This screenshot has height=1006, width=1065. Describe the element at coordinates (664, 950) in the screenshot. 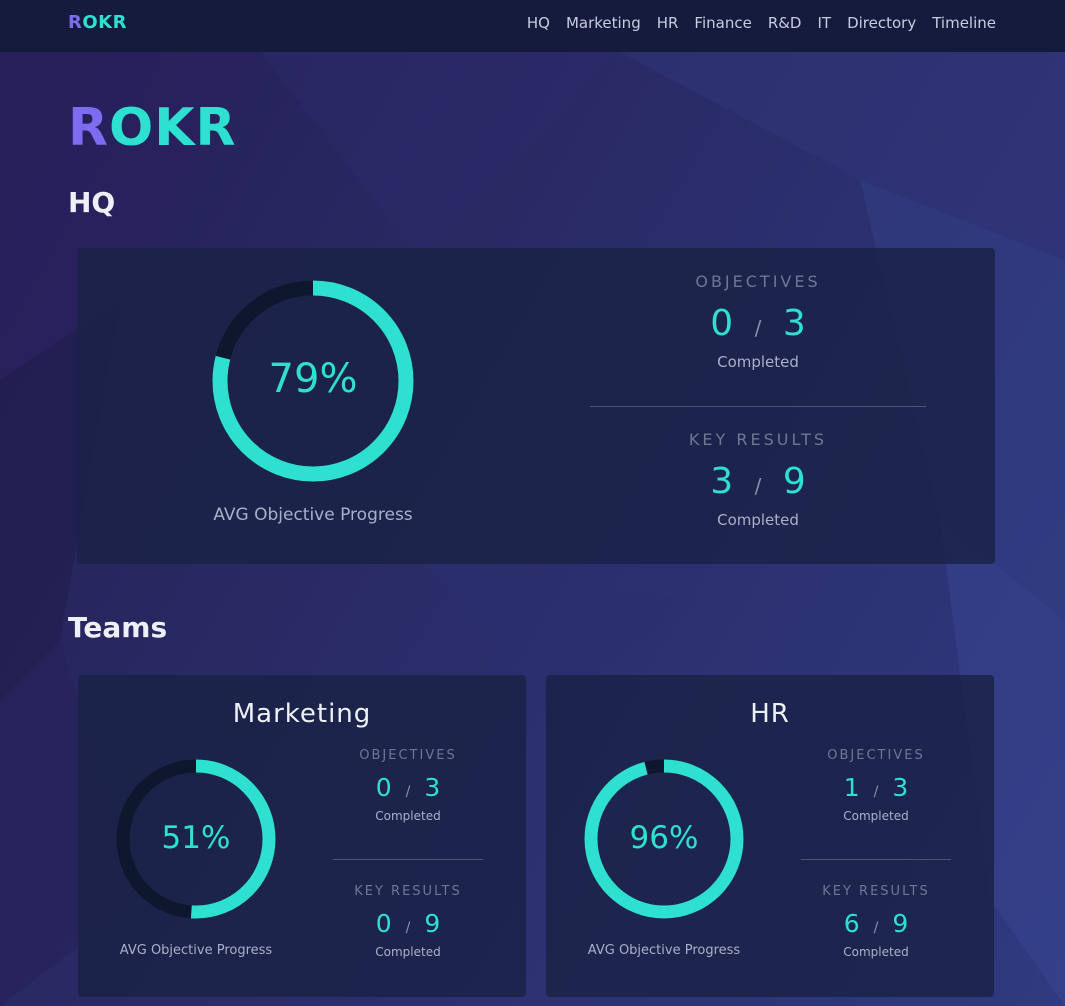

I see `hr-avg-label: AVG Objective Progress` at that location.